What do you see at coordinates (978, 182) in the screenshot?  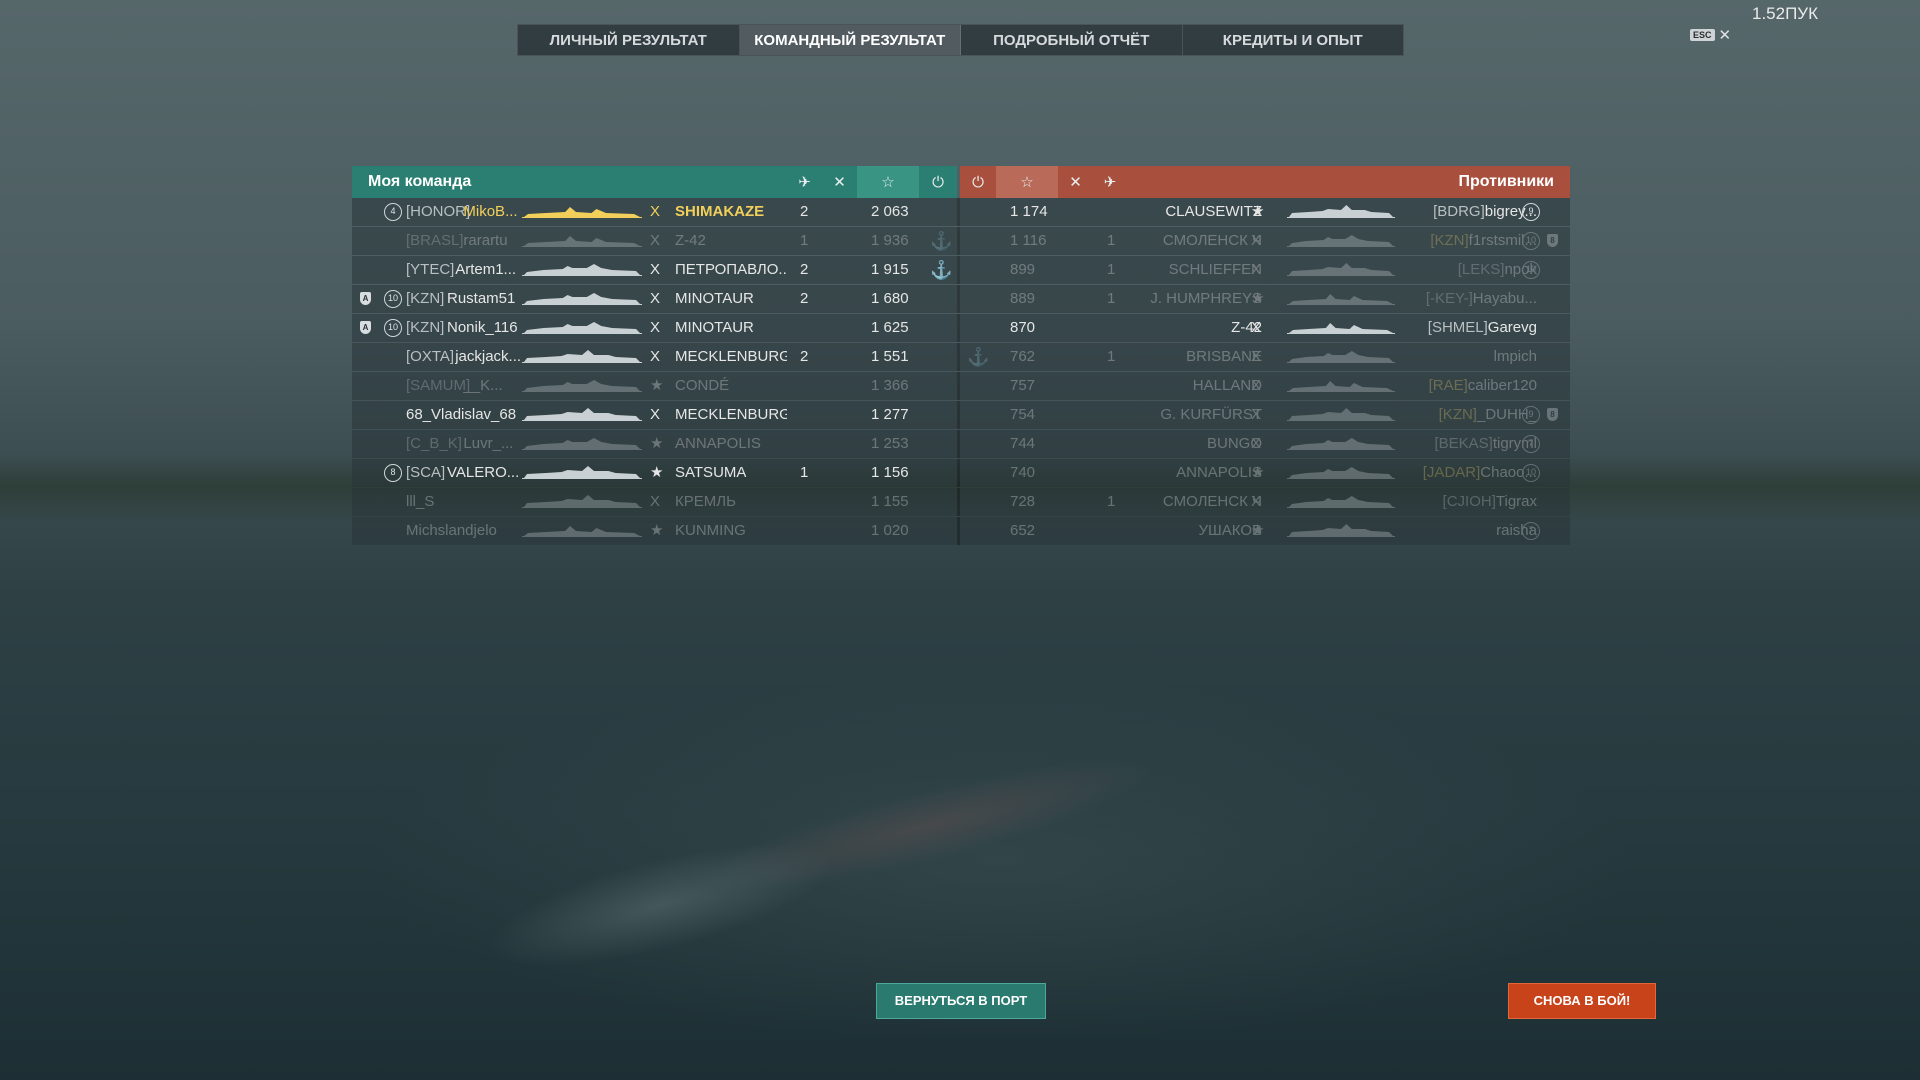 I see `enemy-capture-column-icon: ⏻` at bounding box center [978, 182].